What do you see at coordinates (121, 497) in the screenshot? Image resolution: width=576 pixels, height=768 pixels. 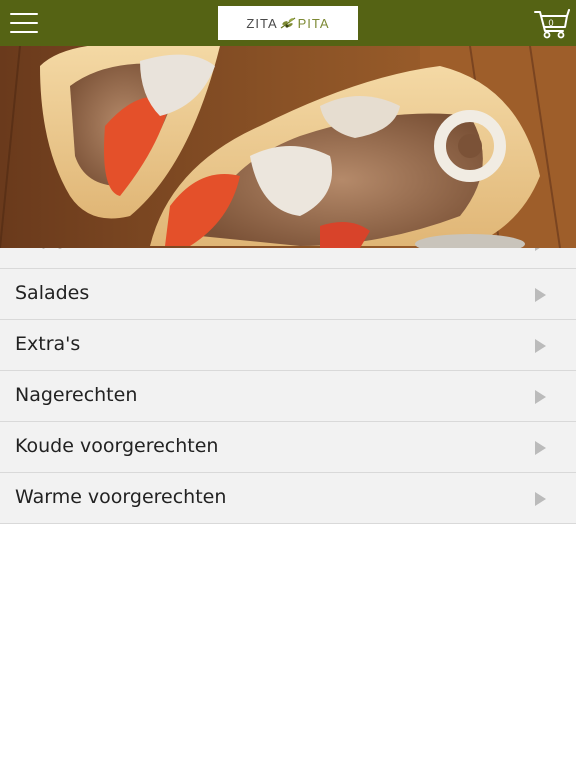 I see `category-label: Warme voorgerechten` at bounding box center [121, 497].